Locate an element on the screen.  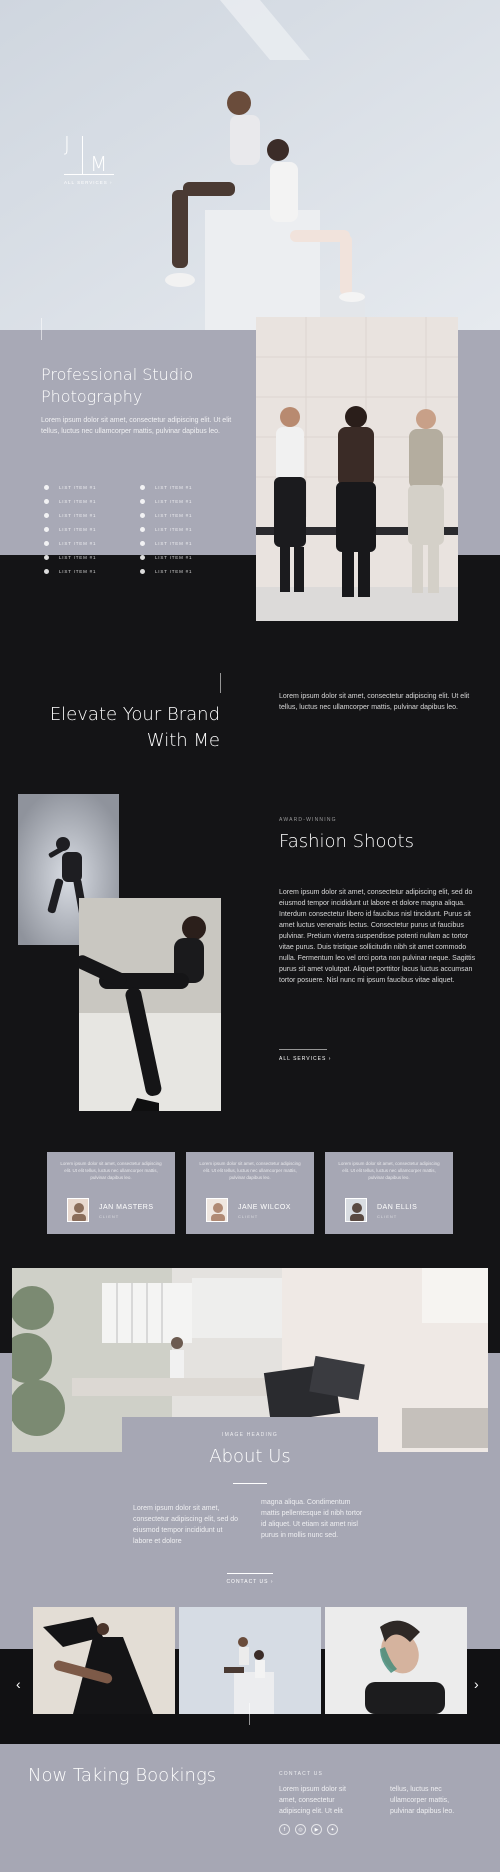
fashion-eyebrow: AWARD-WINNING is located at coordinates (308, 820).